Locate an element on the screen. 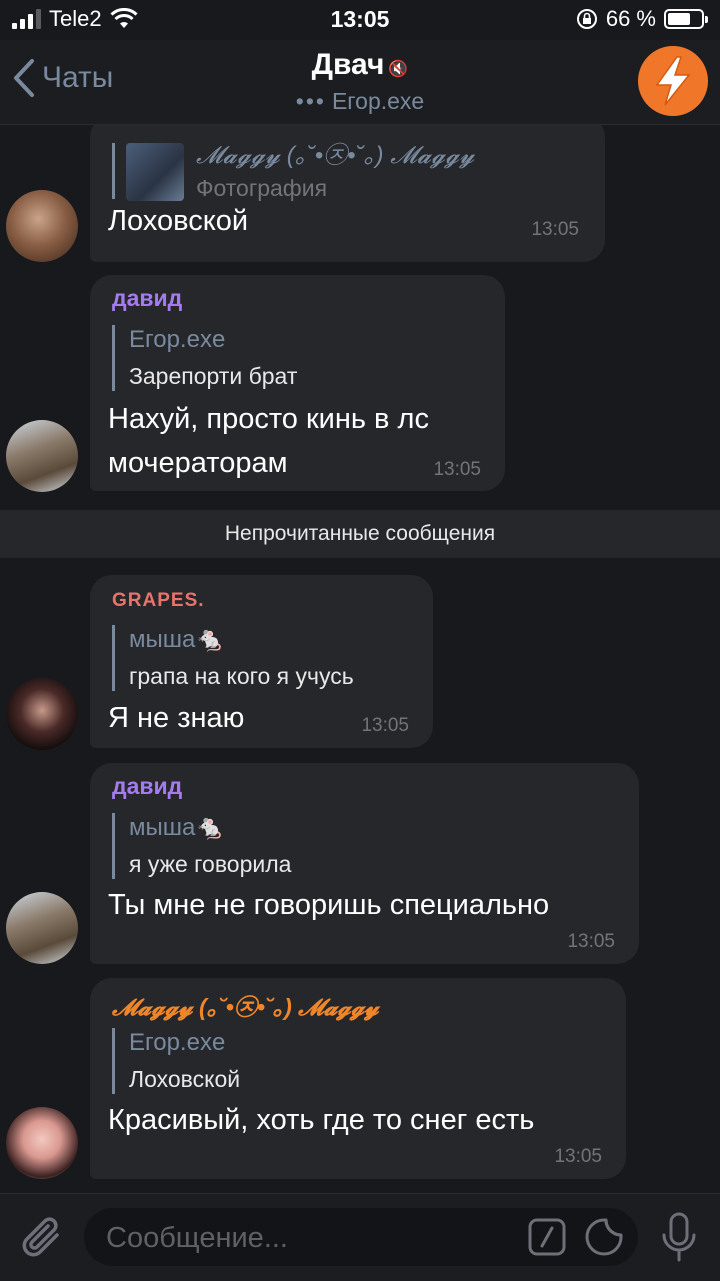  attach-icon is located at coordinates (40, 1237).